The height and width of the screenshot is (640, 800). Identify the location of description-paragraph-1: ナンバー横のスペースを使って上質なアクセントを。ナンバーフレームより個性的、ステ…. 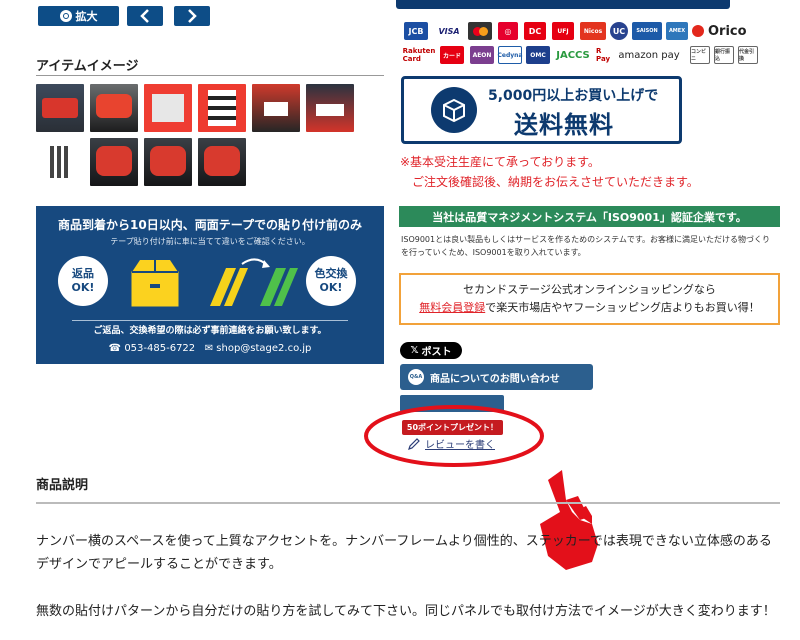
(404, 553).